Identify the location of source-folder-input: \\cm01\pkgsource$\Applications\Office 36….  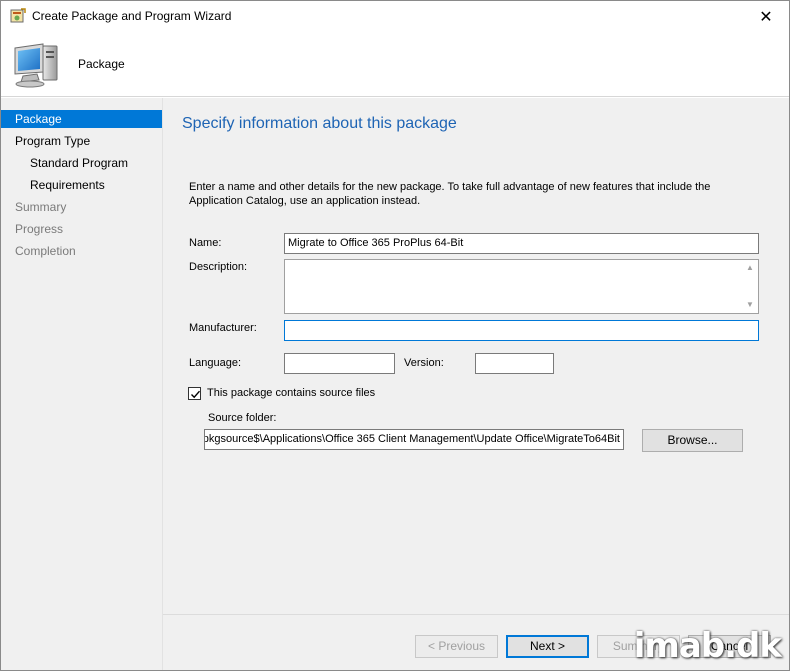
(414, 439).